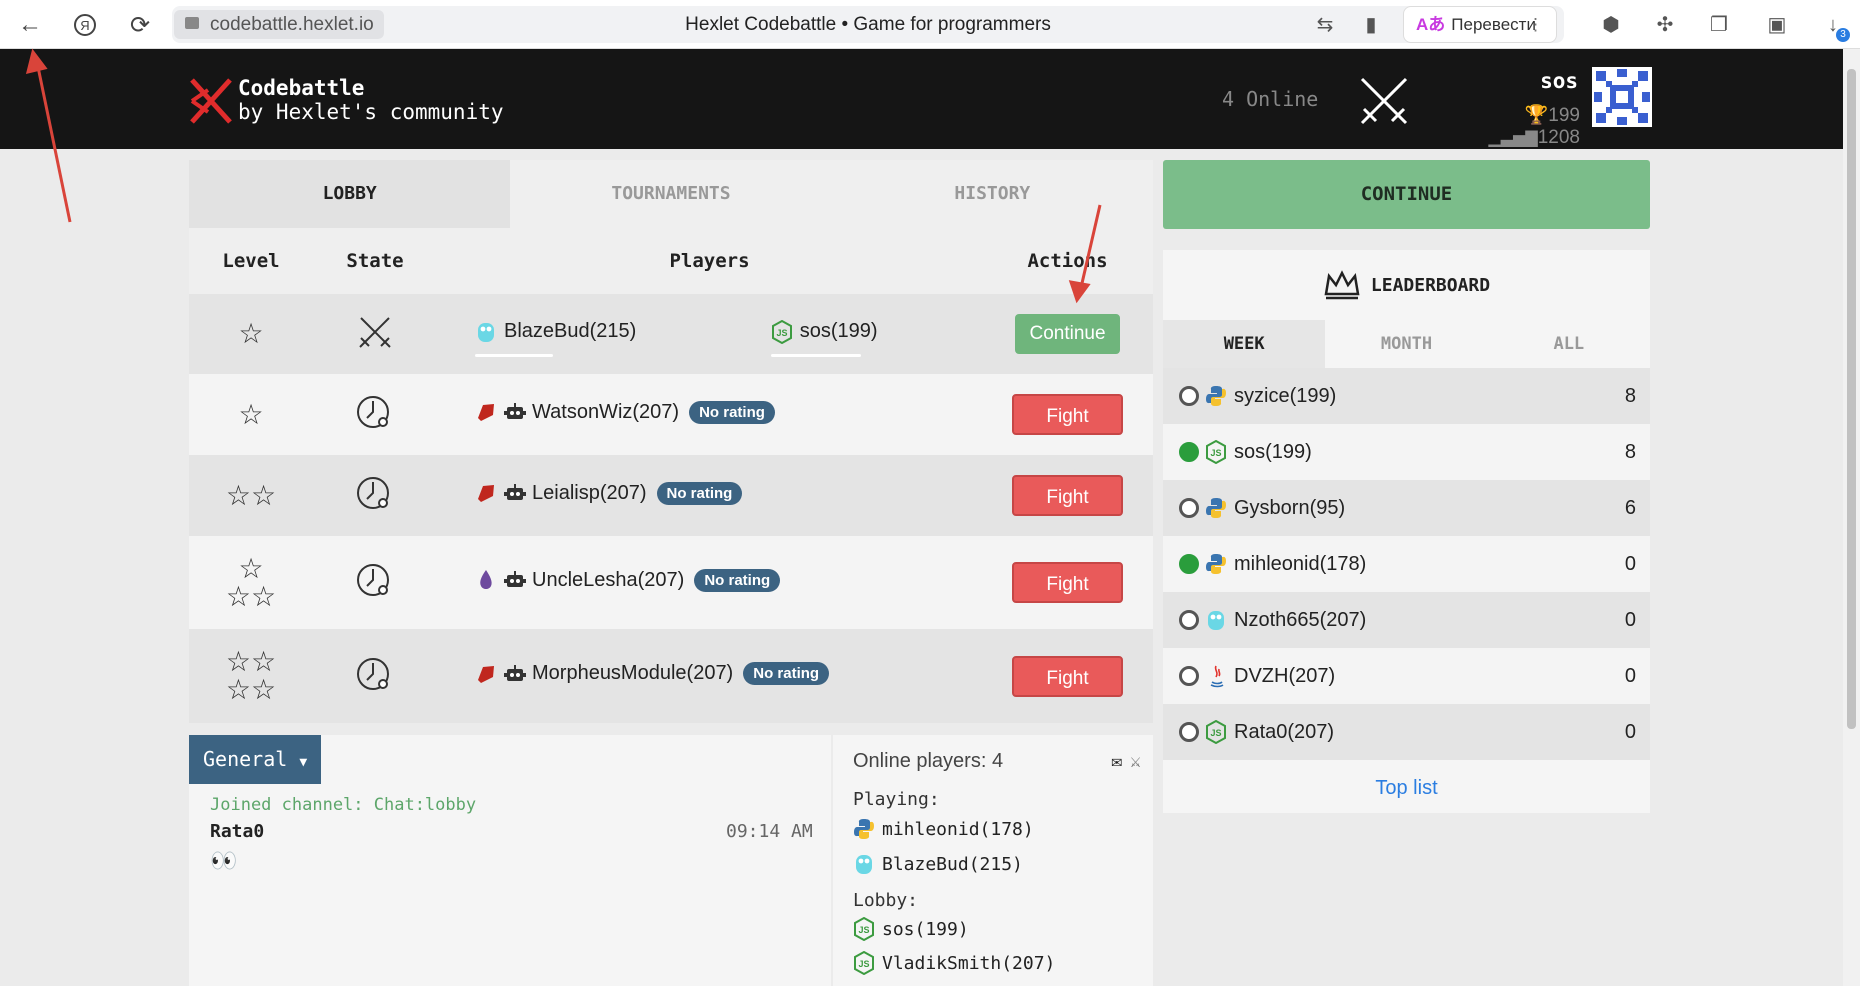 The height and width of the screenshot is (986, 1860). Describe the element at coordinates (1406, 344) in the screenshot. I see `tab-month: MONTH` at that location.